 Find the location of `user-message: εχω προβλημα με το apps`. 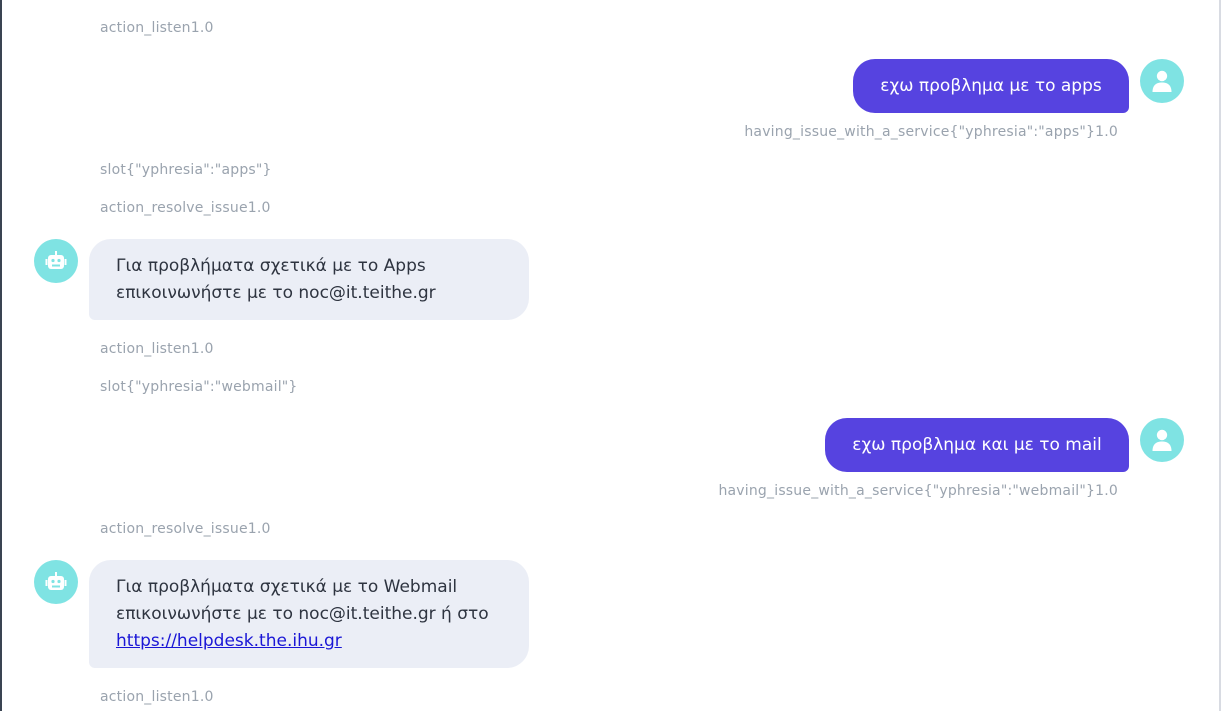

user-message: εχω προβλημα με το apps is located at coordinates (991, 86).